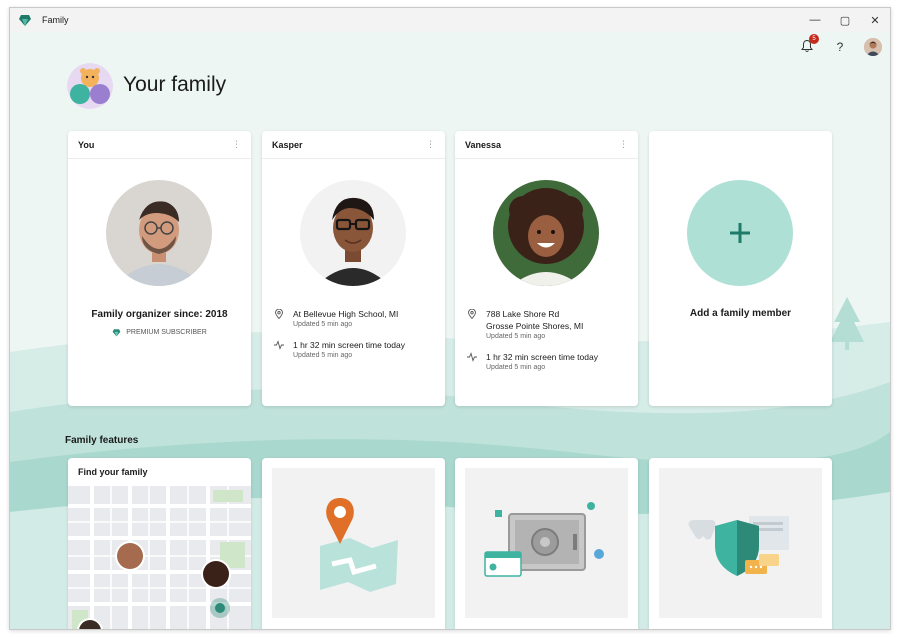 This screenshot has width=900, height=637. What do you see at coordinates (483, 144) in the screenshot?
I see `member-name: Vanessa` at bounding box center [483, 144].